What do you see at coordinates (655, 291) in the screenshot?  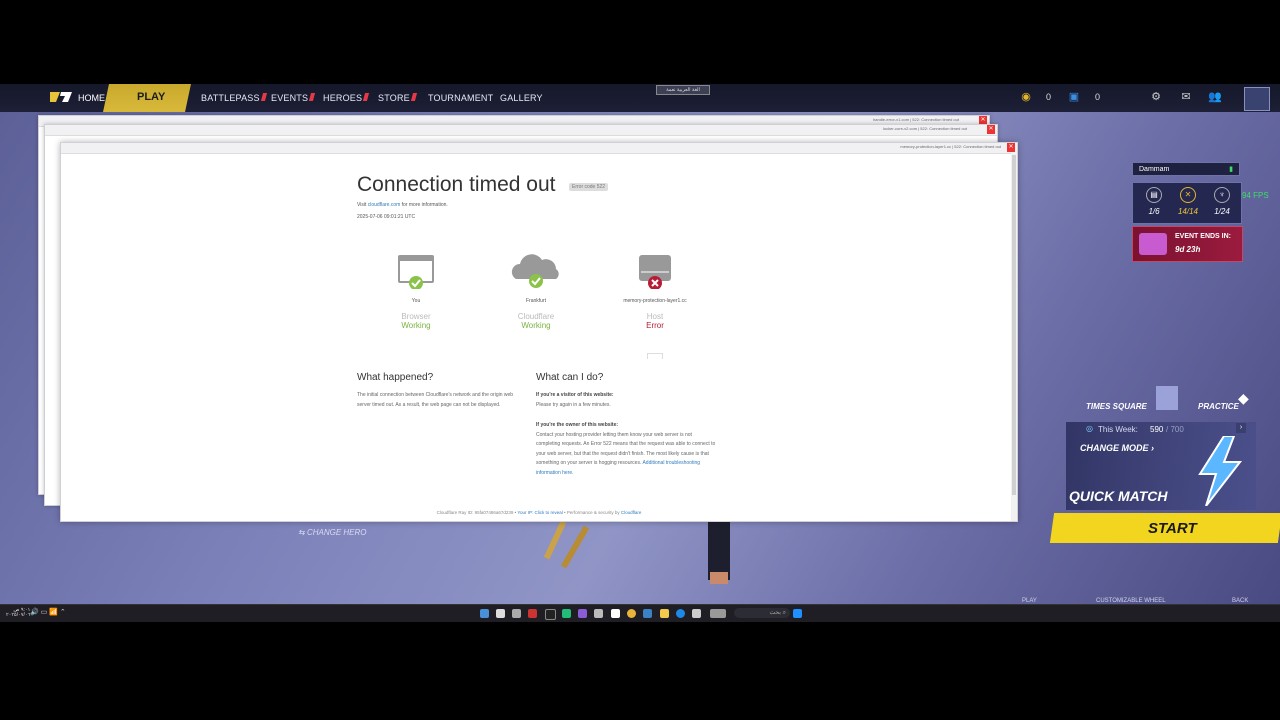 I see `status-node-host: memory-protection-layer1.cc Host Error` at bounding box center [655, 291].